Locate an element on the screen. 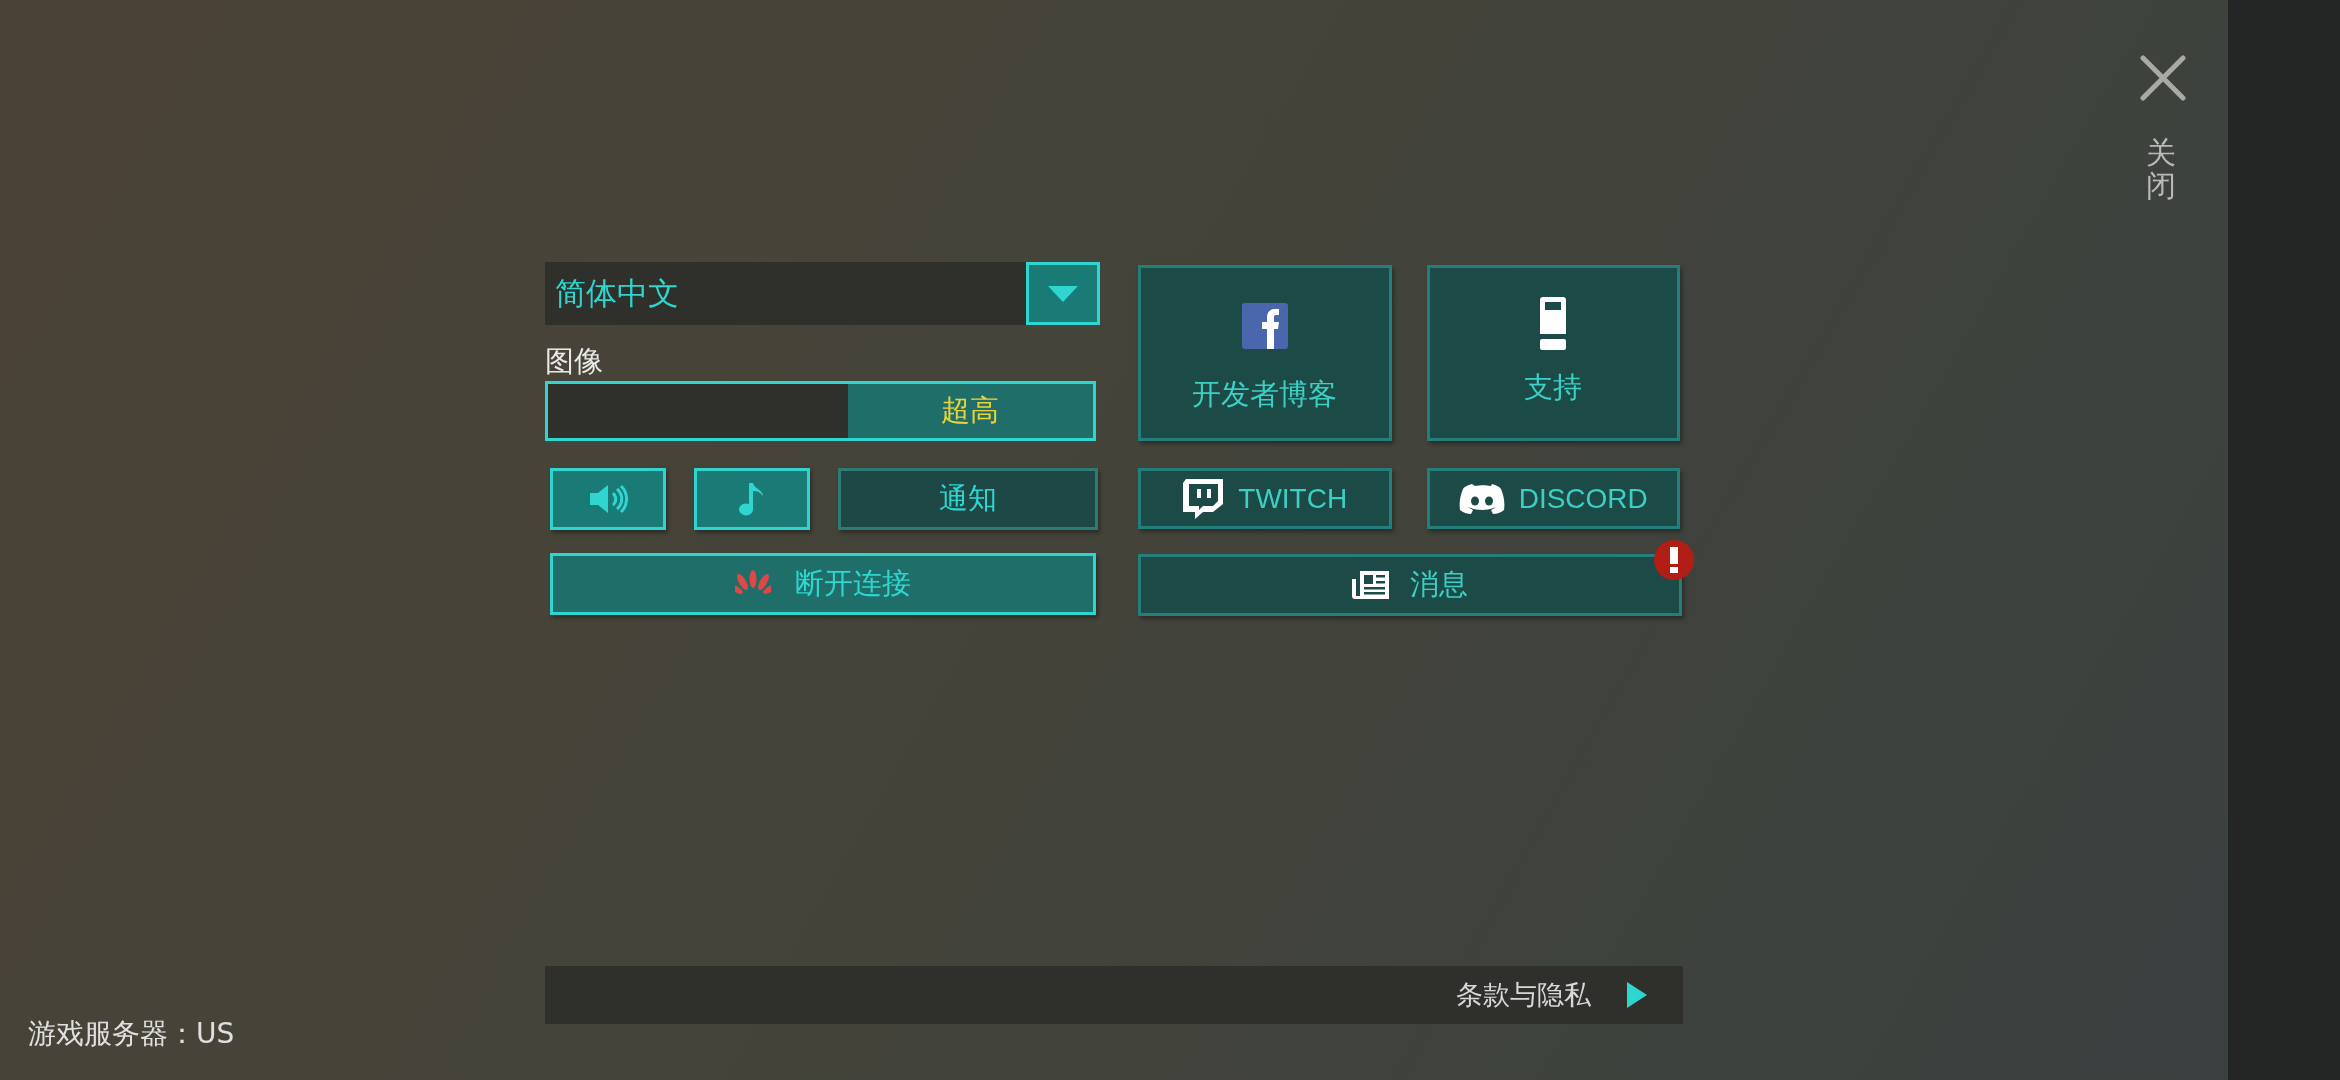 The image size is (2340, 1080). graphics-value: 超高 is located at coordinates (970, 411).